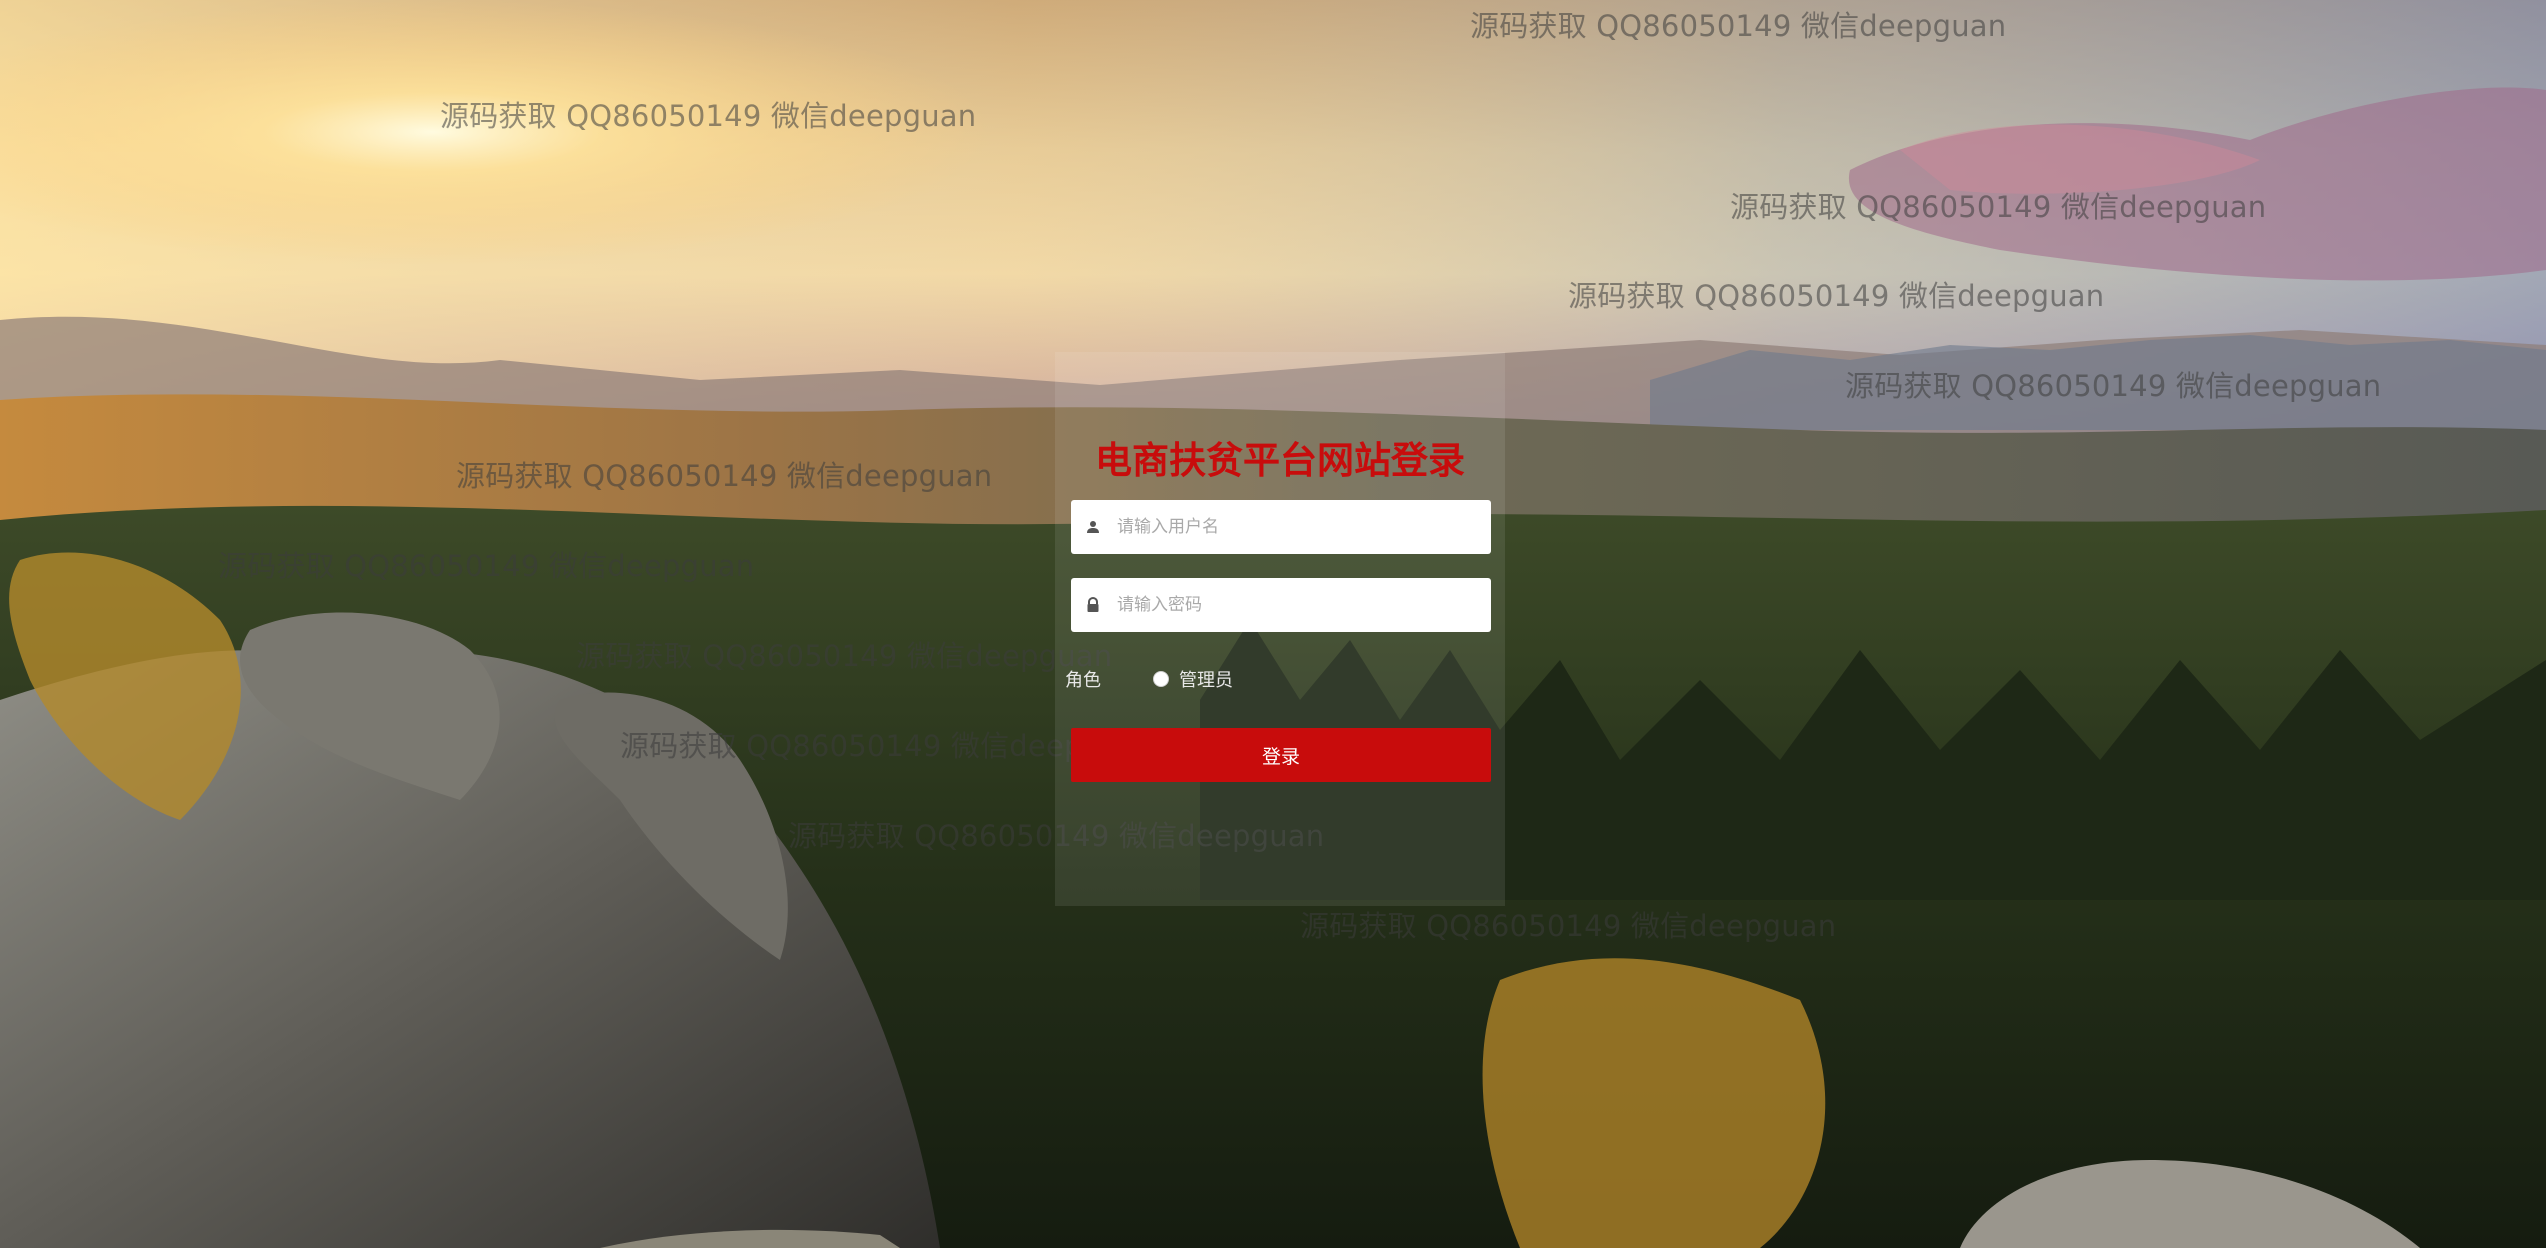 The image size is (2546, 1248). Describe the element at coordinates (1161, 679) in the screenshot. I see `role-radio-admin` at that location.